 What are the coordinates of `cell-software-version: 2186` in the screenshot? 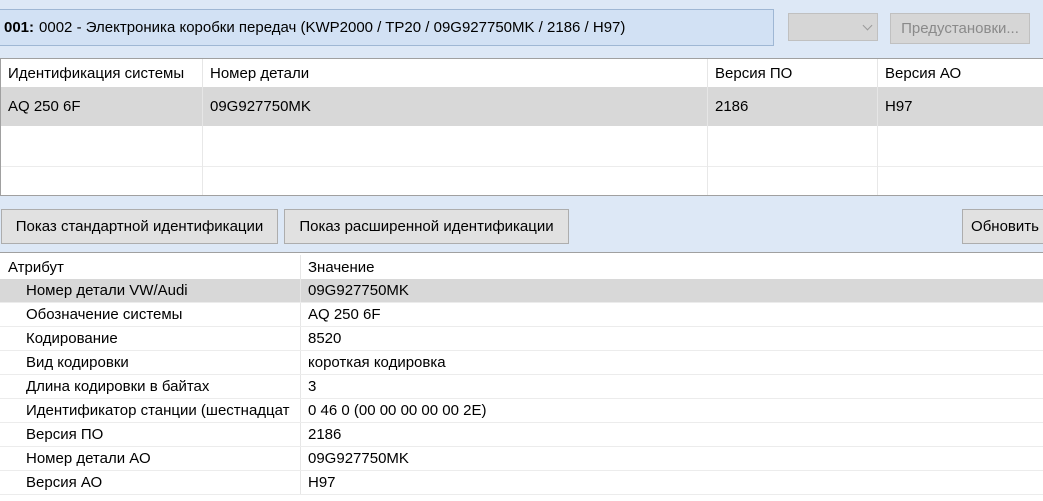 It's located at (793, 106).